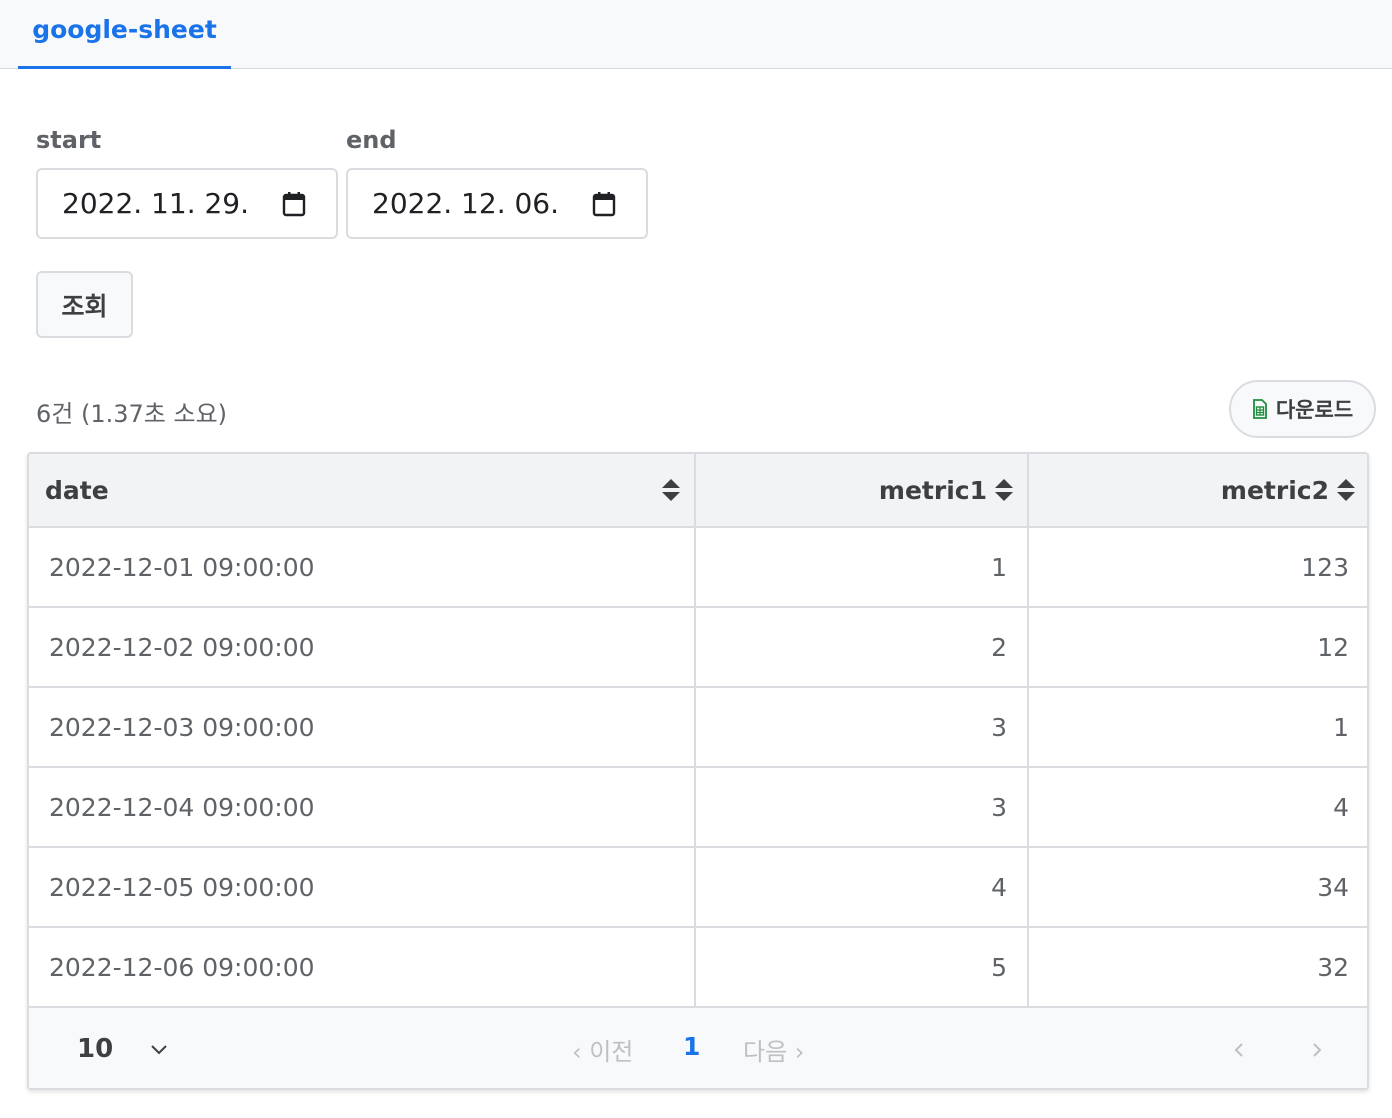 Image resolution: width=1392 pixels, height=1118 pixels. Describe the element at coordinates (1314, 410) in the screenshot. I see `download-label: 다운로드` at that location.